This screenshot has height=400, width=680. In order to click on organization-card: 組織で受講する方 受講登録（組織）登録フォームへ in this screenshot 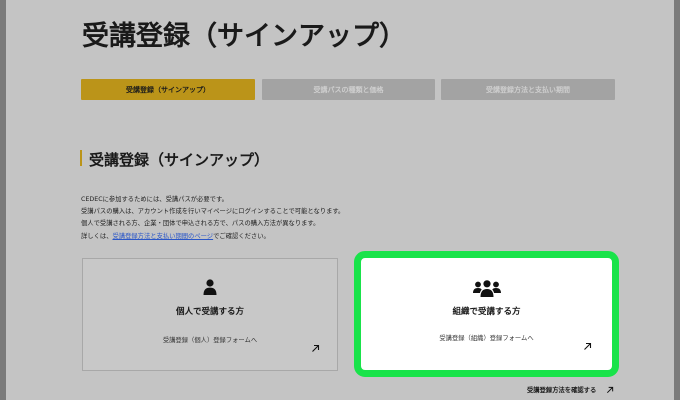, I will do `click(486, 314)`.